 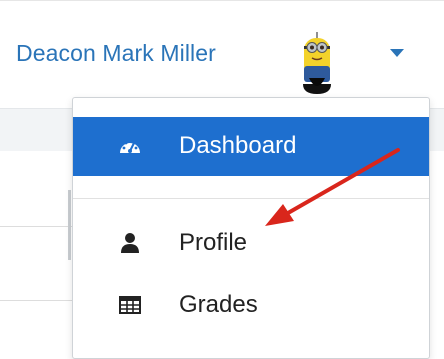 What do you see at coordinates (69, 225) in the screenshot?
I see `page-panel-edge` at bounding box center [69, 225].